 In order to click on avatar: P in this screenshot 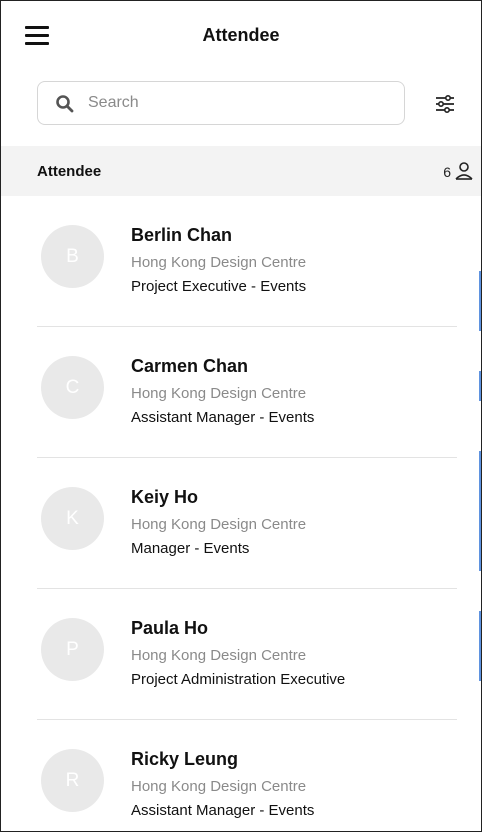, I will do `click(72, 649)`.